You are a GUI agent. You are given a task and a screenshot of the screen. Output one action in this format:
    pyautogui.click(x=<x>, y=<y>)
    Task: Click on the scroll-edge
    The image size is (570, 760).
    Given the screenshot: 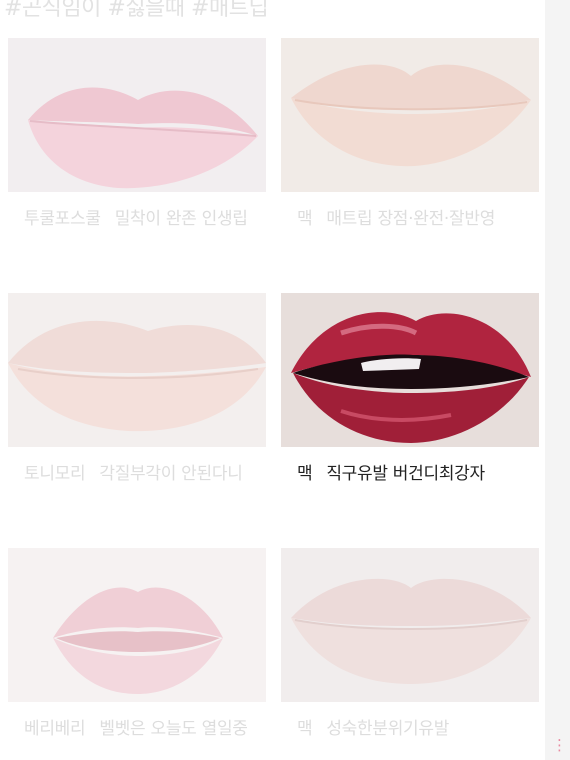 What is the action you would take?
    pyautogui.click(x=557, y=380)
    